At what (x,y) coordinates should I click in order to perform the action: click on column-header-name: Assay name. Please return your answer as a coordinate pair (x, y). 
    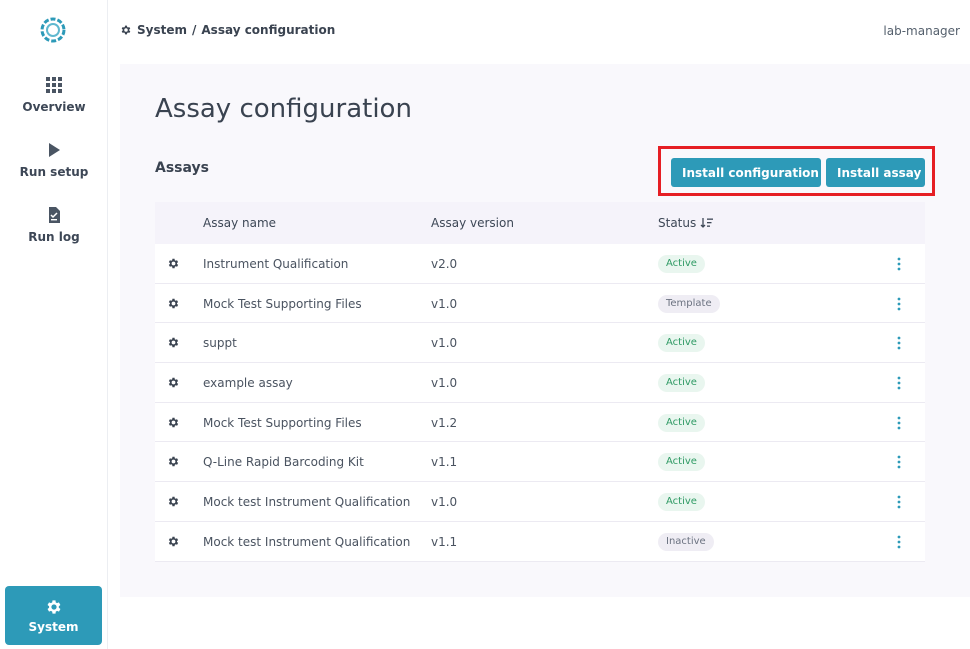
    Looking at the image, I should click on (240, 223).